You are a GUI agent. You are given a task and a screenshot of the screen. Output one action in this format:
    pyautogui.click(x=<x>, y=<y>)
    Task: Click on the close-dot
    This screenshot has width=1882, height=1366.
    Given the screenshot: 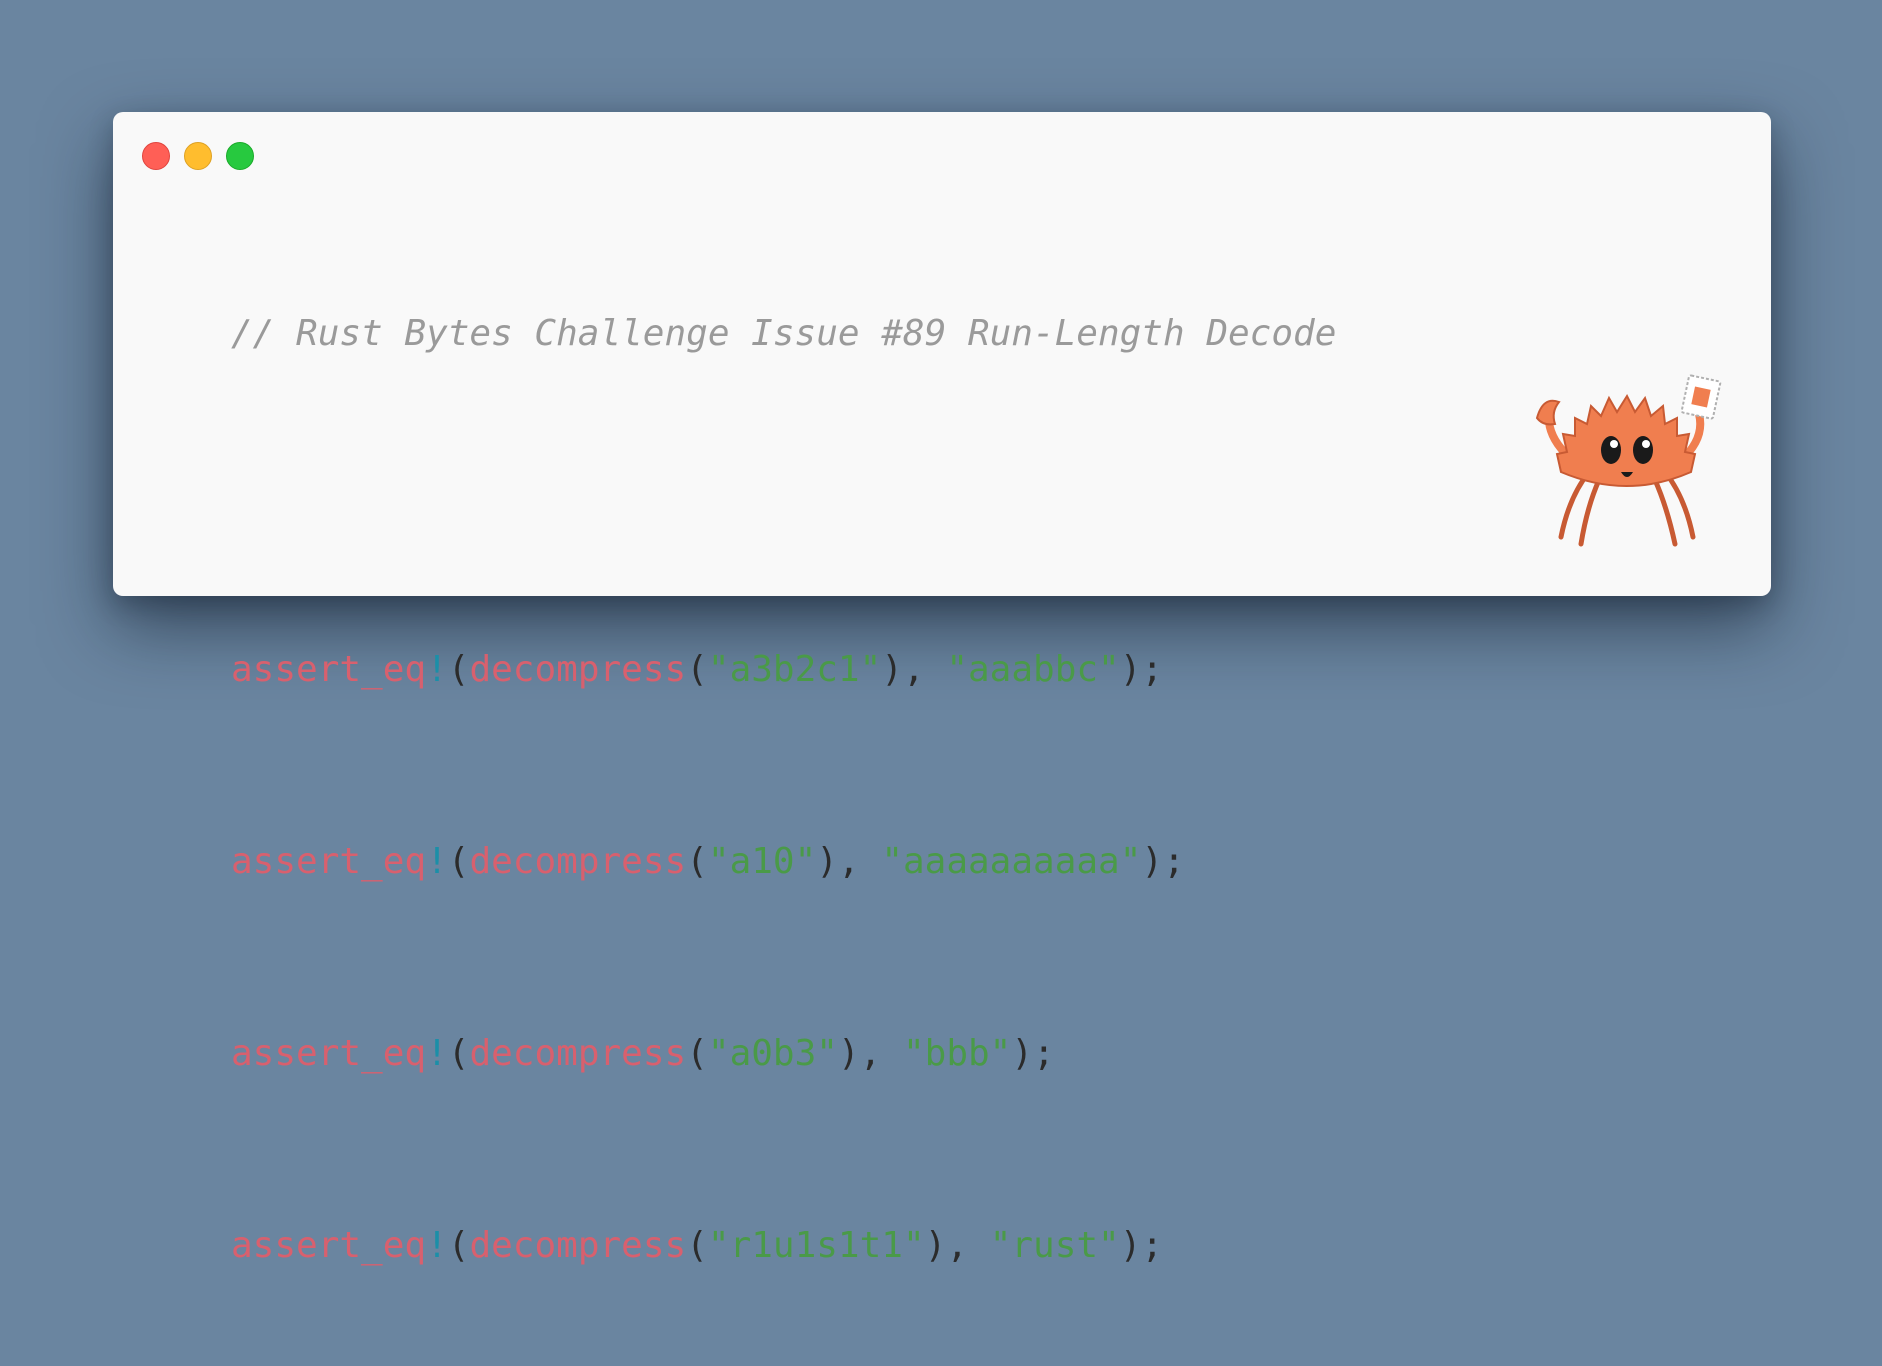 What is the action you would take?
    pyautogui.click(x=156, y=156)
    